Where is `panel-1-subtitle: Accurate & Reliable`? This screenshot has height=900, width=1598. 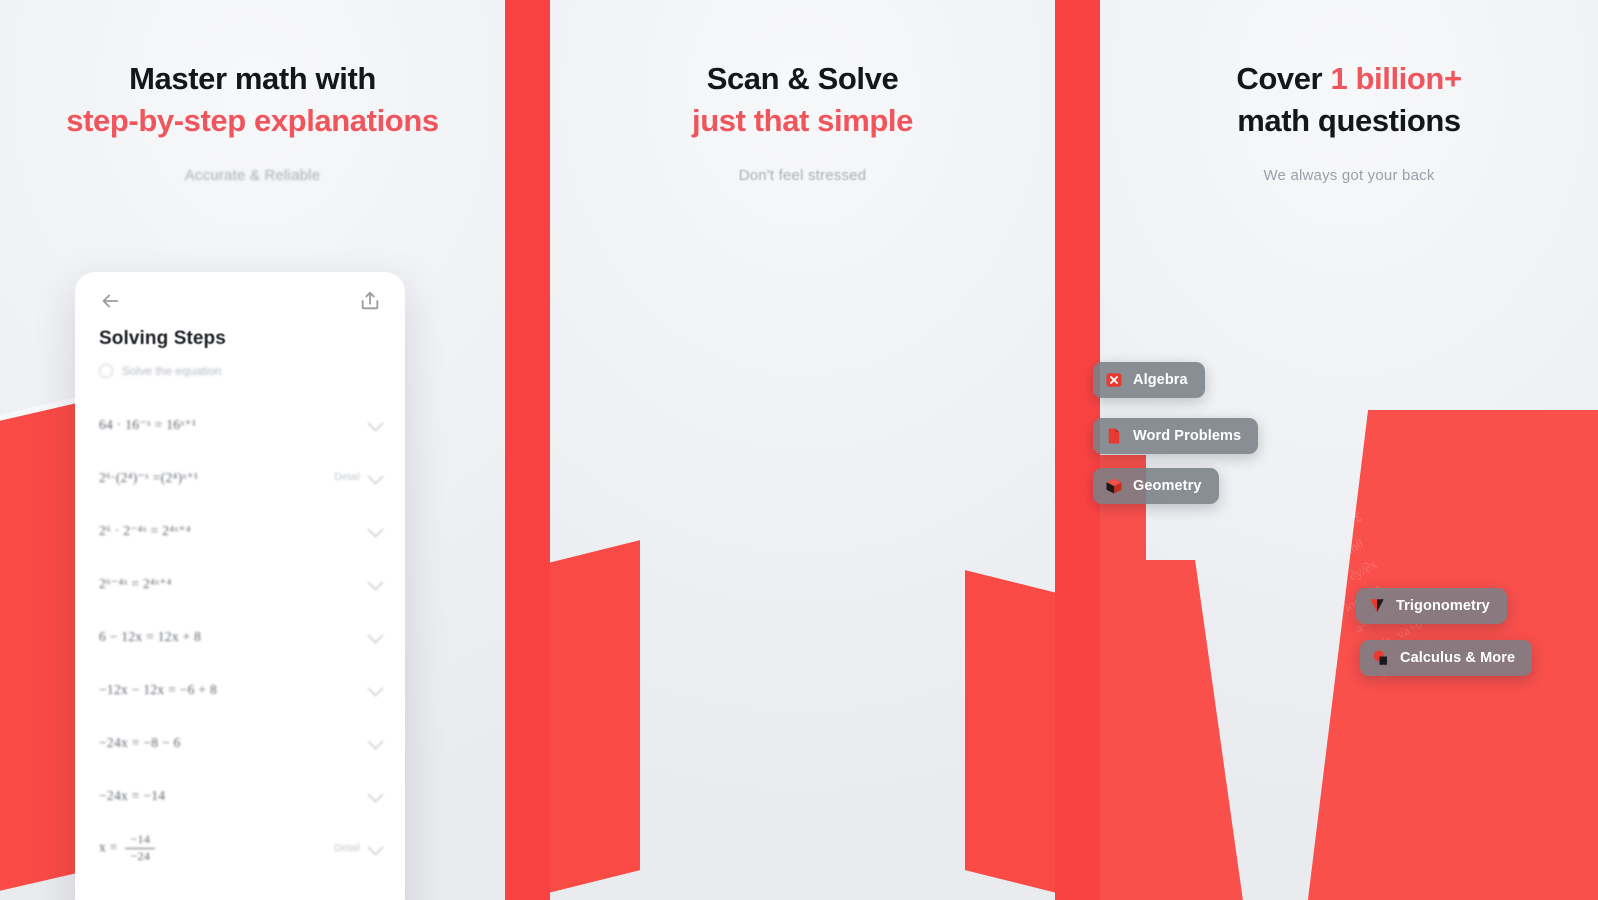
panel-1-subtitle: Accurate & Reliable is located at coordinates (252, 176).